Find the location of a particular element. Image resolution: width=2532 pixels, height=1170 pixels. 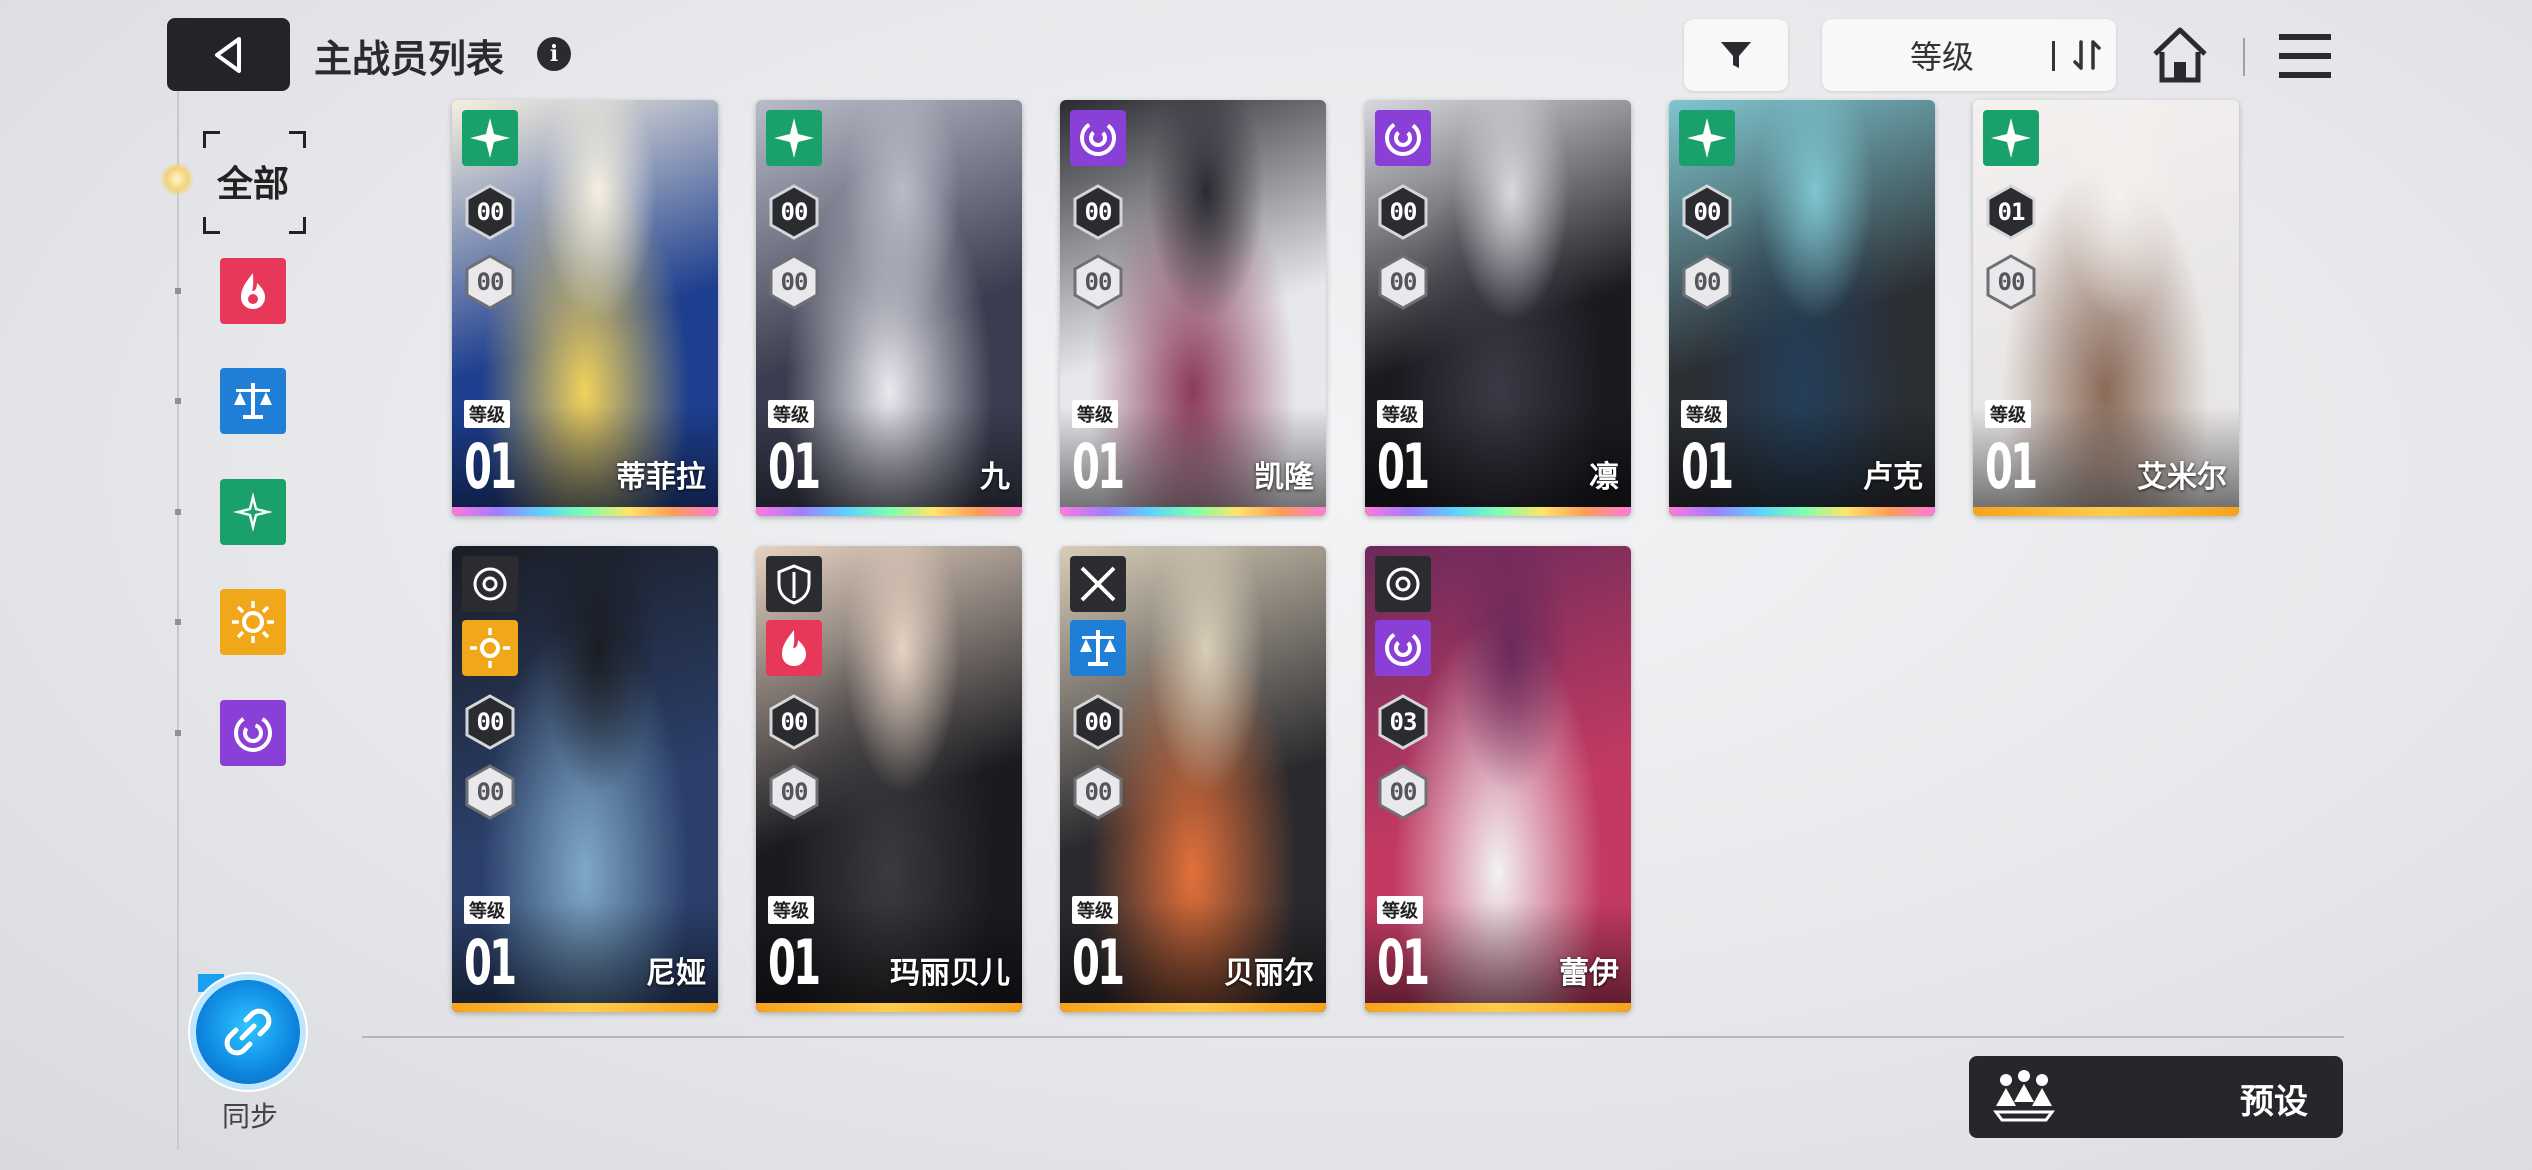

operator-card: 00 00 等级 01 卢克 is located at coordinates (1802, 308).